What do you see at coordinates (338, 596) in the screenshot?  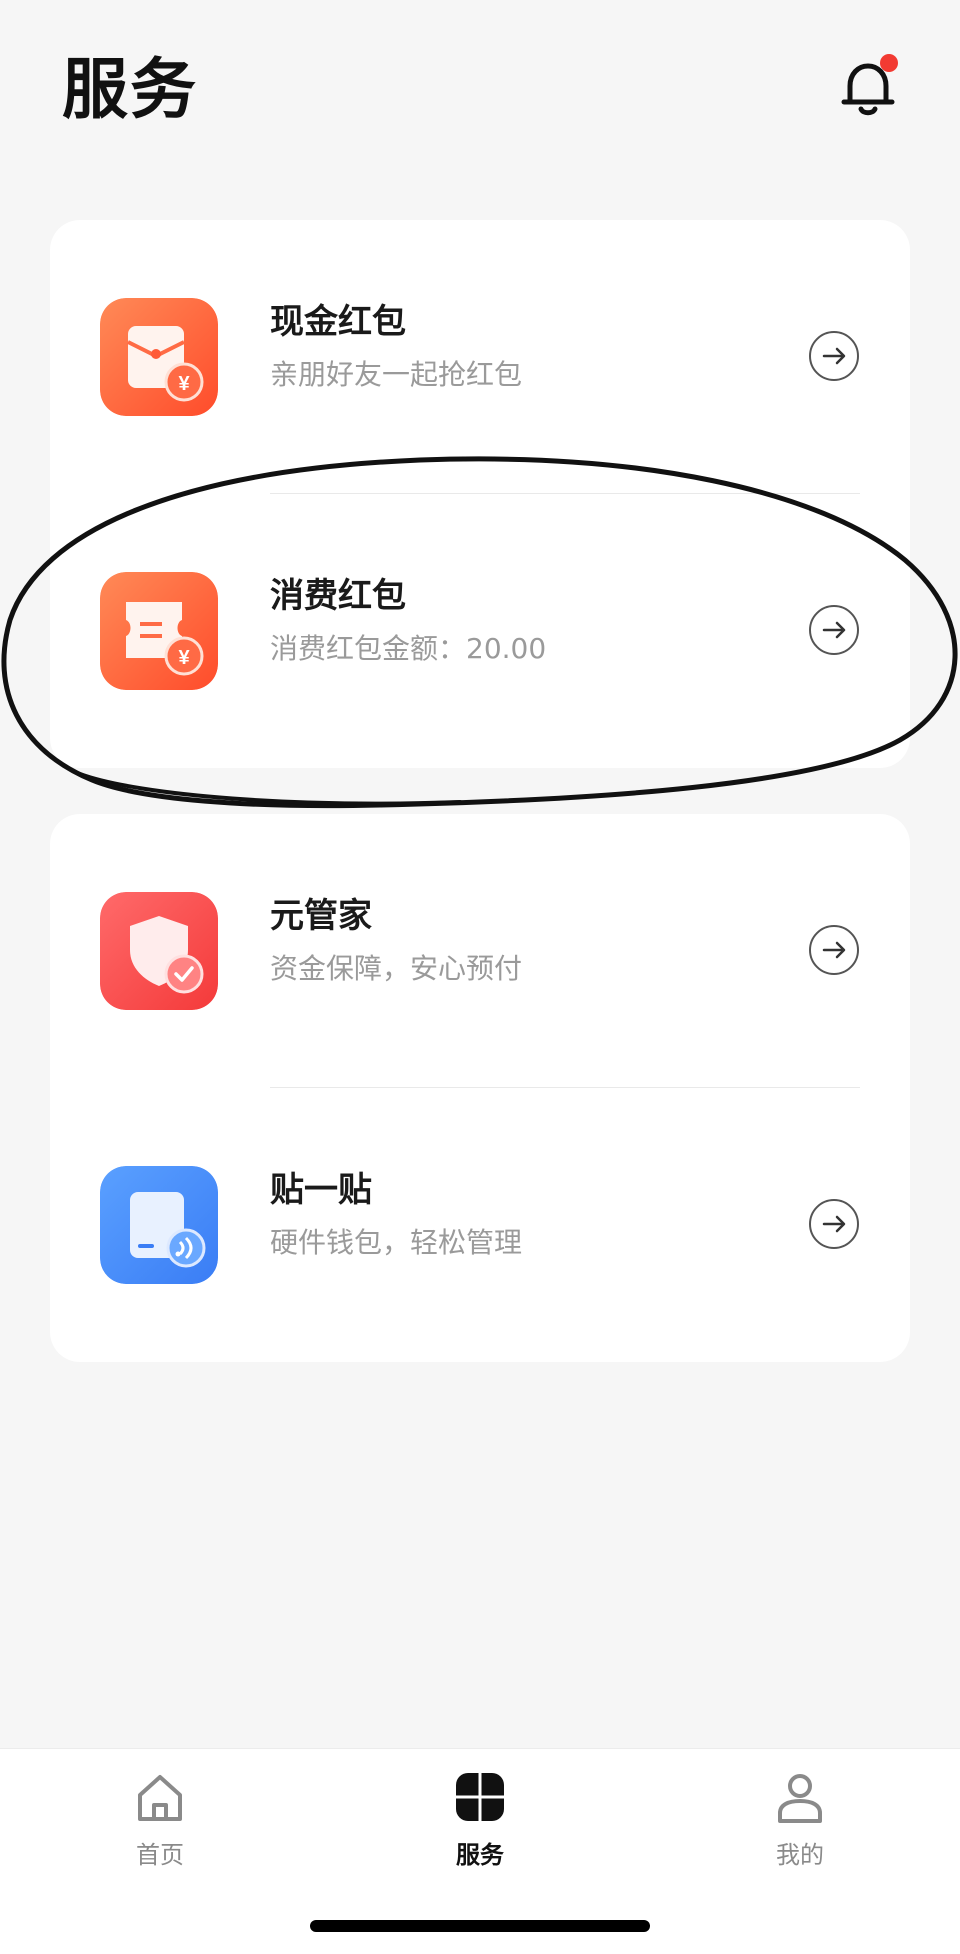 I see `service-name: 消费红包` at bounding box center [338, 596].